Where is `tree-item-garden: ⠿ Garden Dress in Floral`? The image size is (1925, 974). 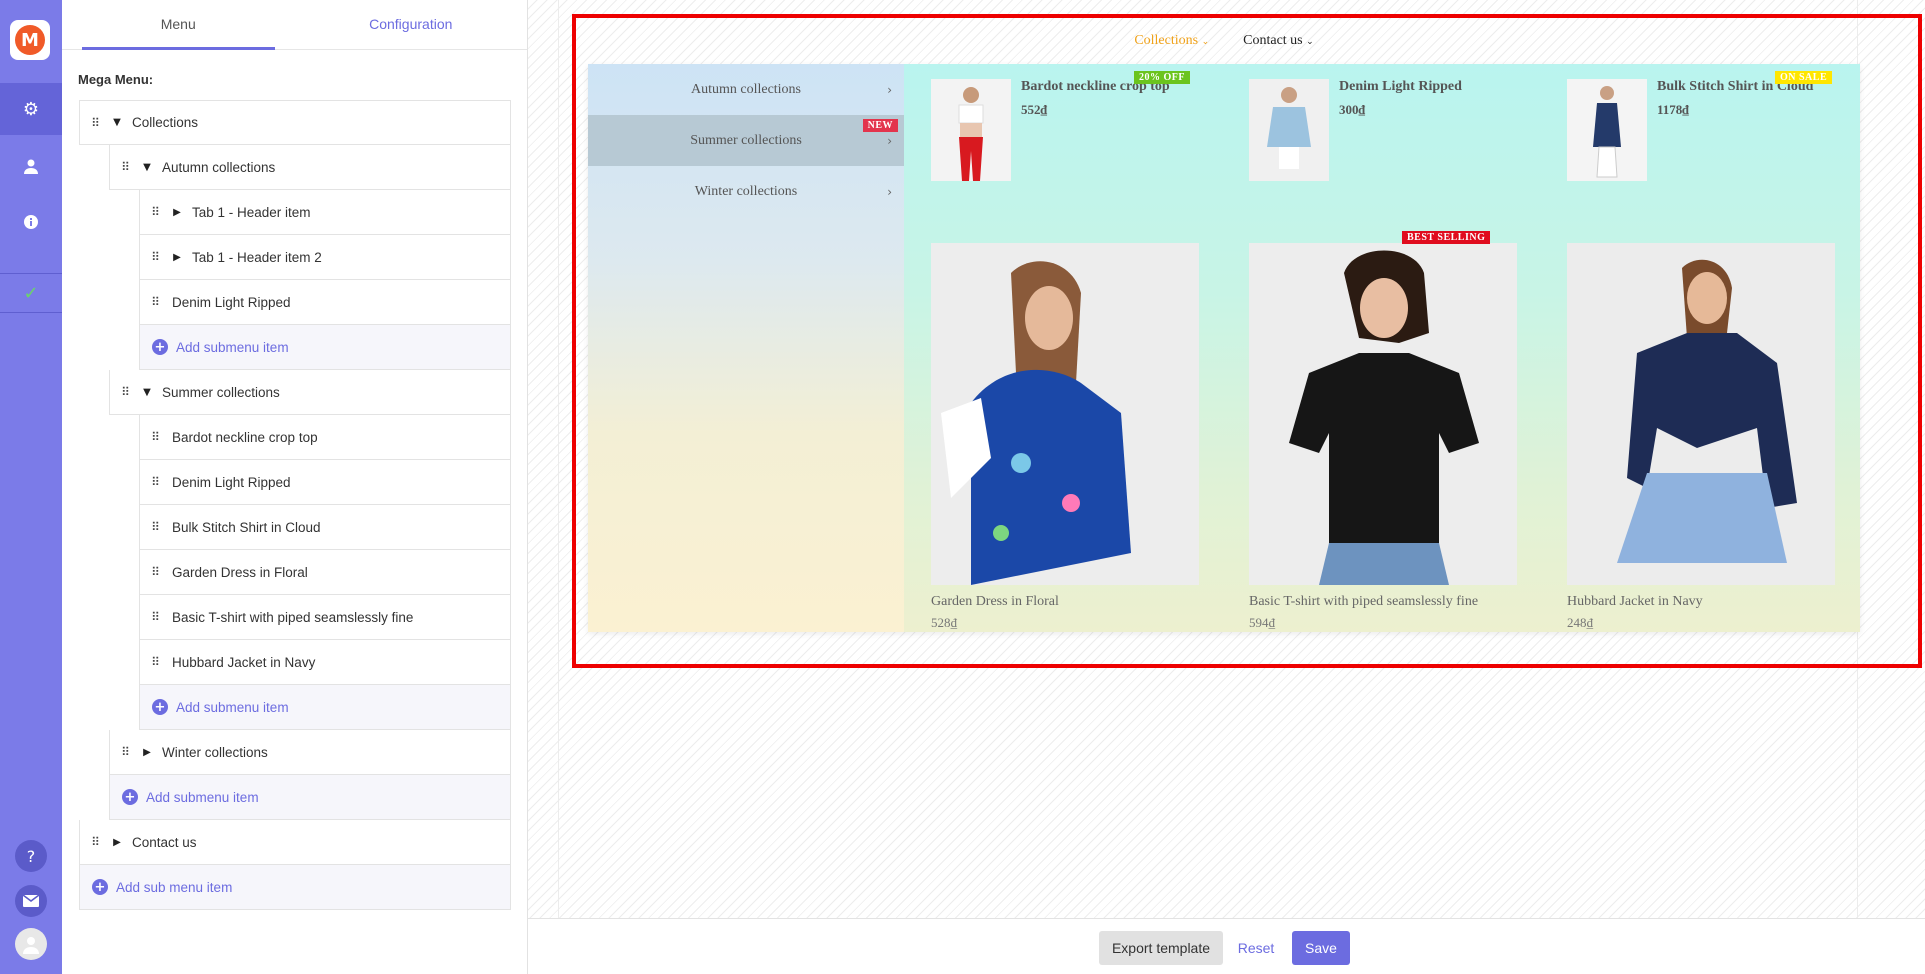
tree-item-garden: ⠿ Garden Dress in Floral is located at coordinates (325, 572).